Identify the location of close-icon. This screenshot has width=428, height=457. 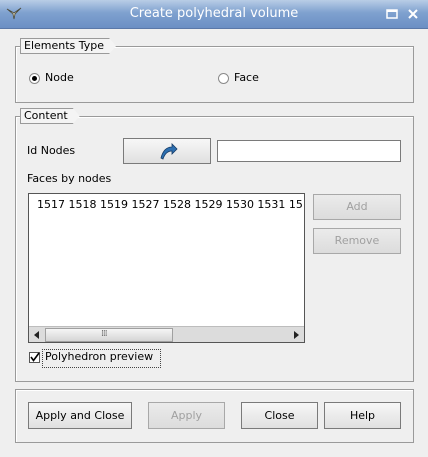
(413, 14).